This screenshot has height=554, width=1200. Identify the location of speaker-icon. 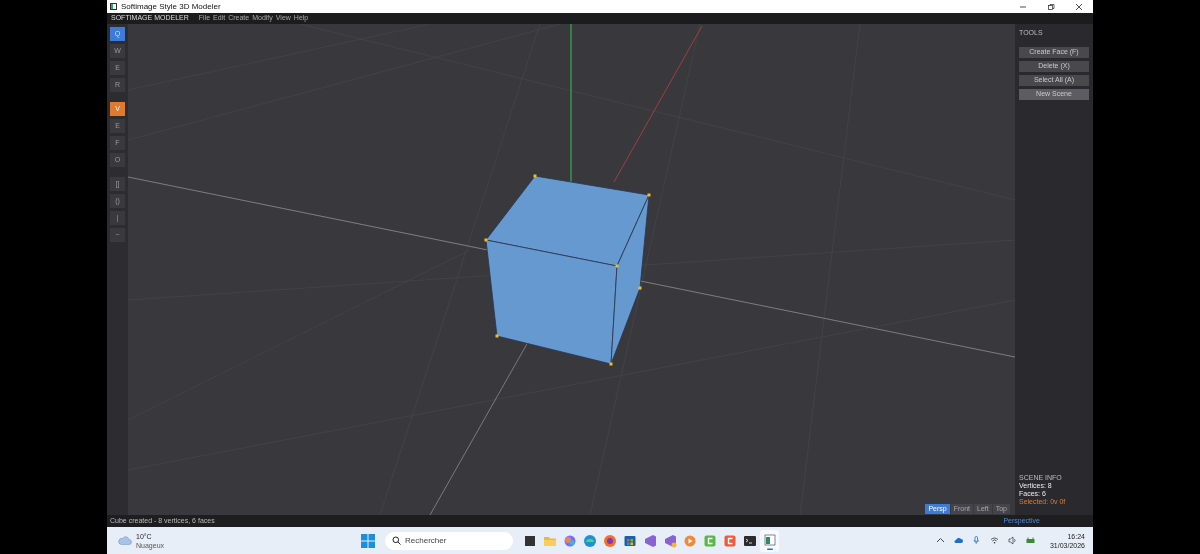
(1012, 540).